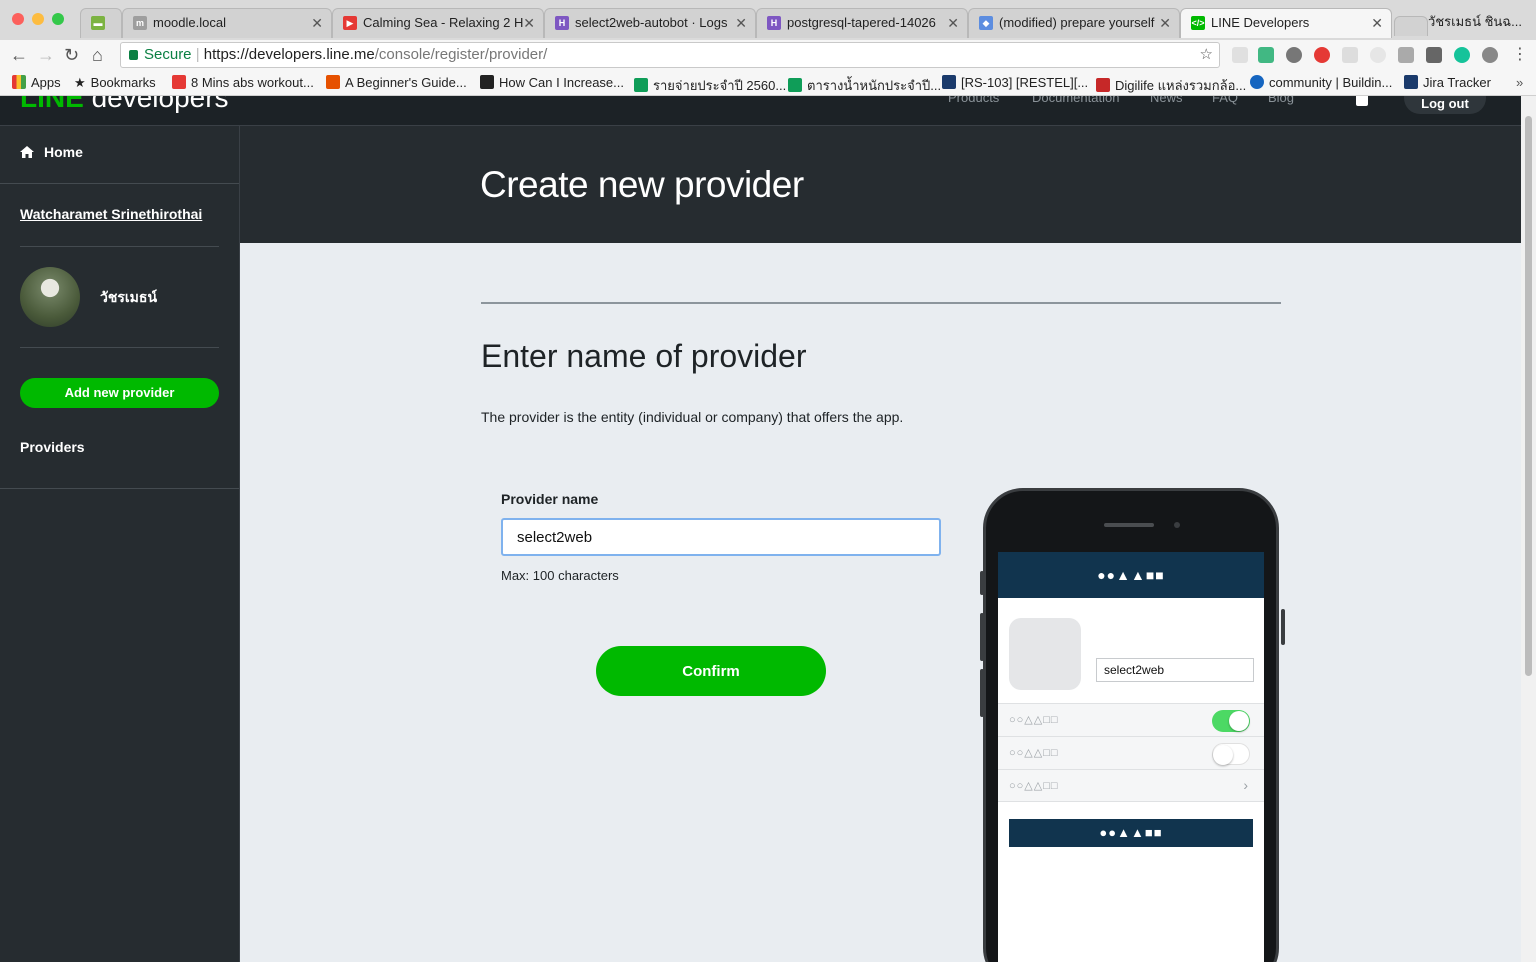 This screenshot has height=962, width=1536. What do you see at coordinates (289, 54) in the screenshot?
I see `url-host: https://developers.line.me` at bounding box center [289, 54].